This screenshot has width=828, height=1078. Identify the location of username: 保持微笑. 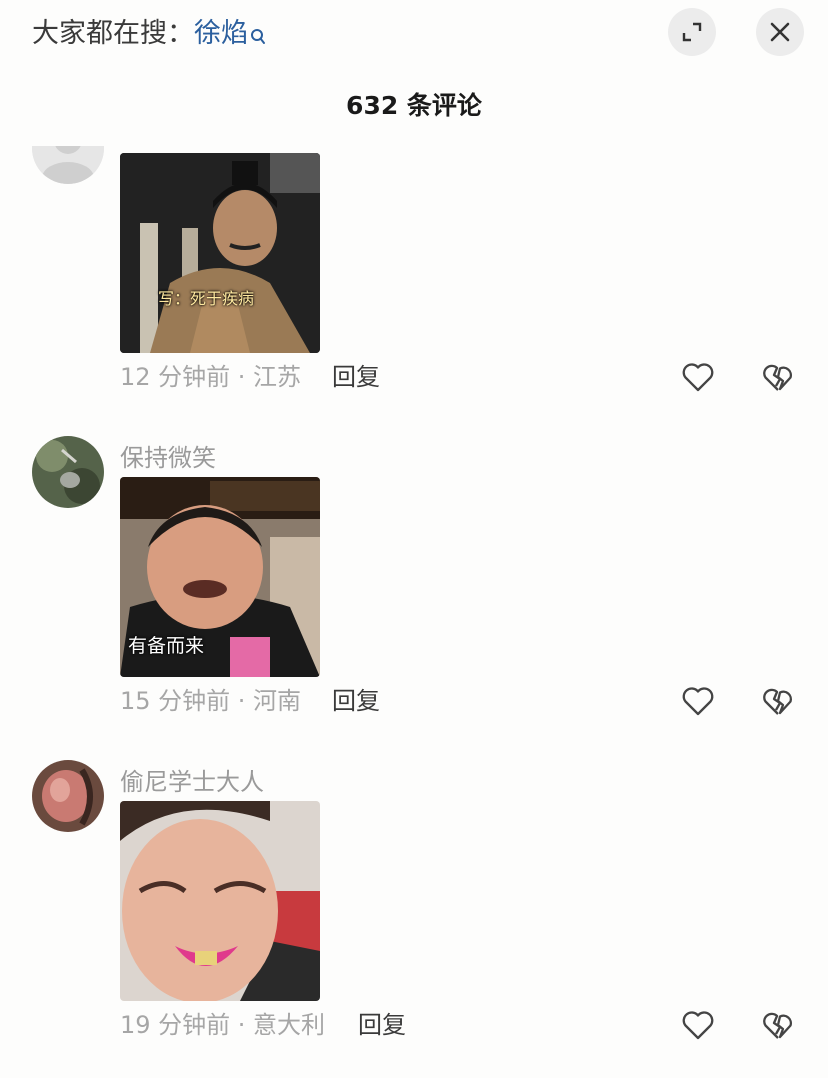
(168, 455).